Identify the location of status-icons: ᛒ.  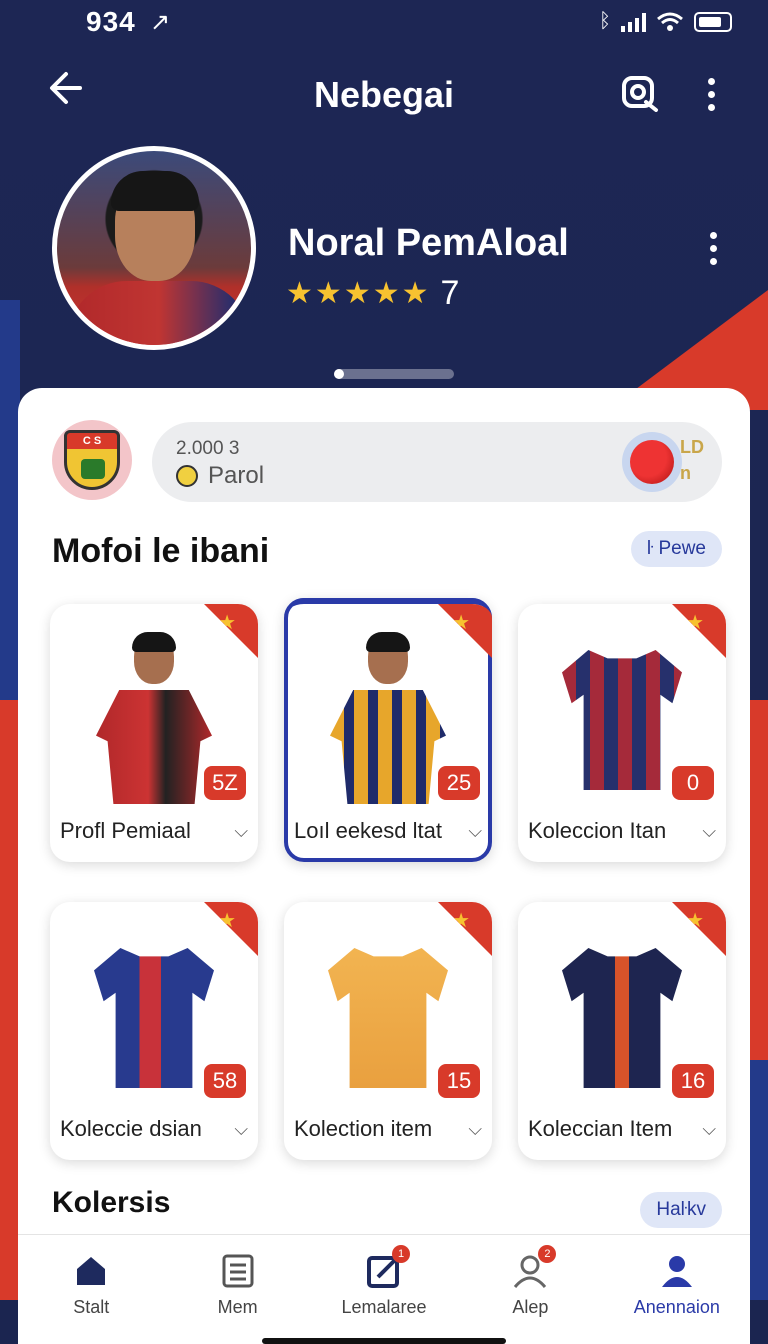
(665, 21).